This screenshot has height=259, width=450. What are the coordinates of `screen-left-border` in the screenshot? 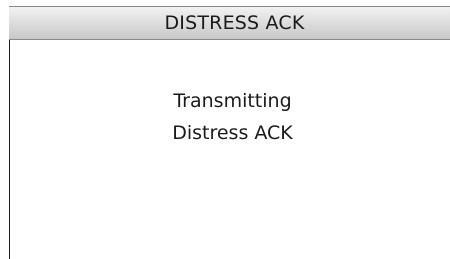 It's located at (9, 149).